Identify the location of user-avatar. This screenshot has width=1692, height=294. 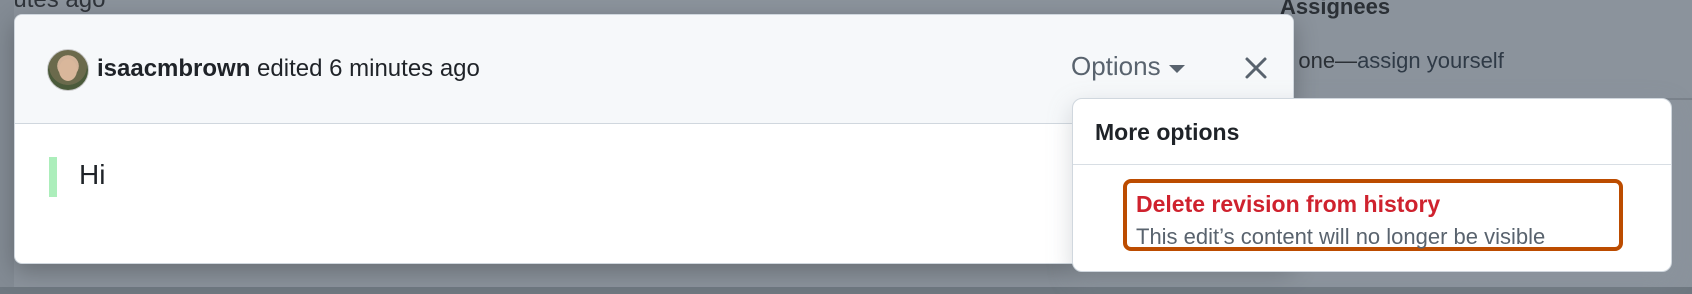
(68, 70).